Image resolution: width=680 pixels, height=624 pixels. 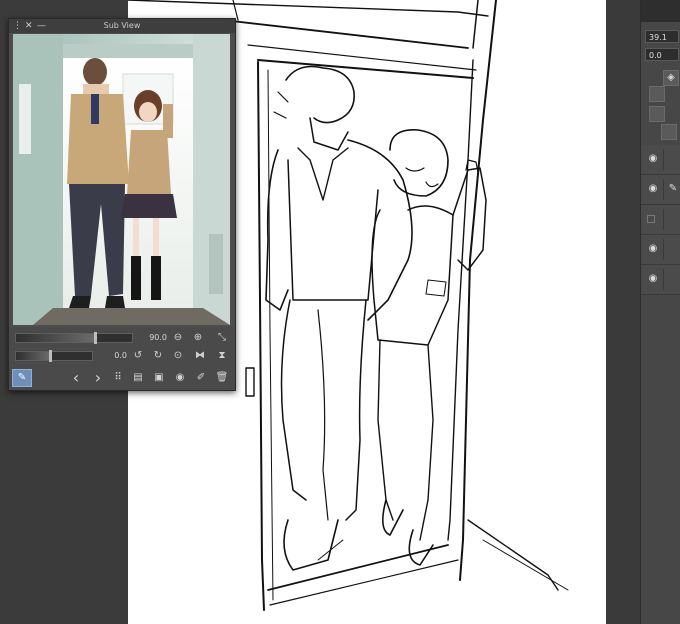 I want to click on sketch-left-jamb-inner, so click(x=270, y=335).